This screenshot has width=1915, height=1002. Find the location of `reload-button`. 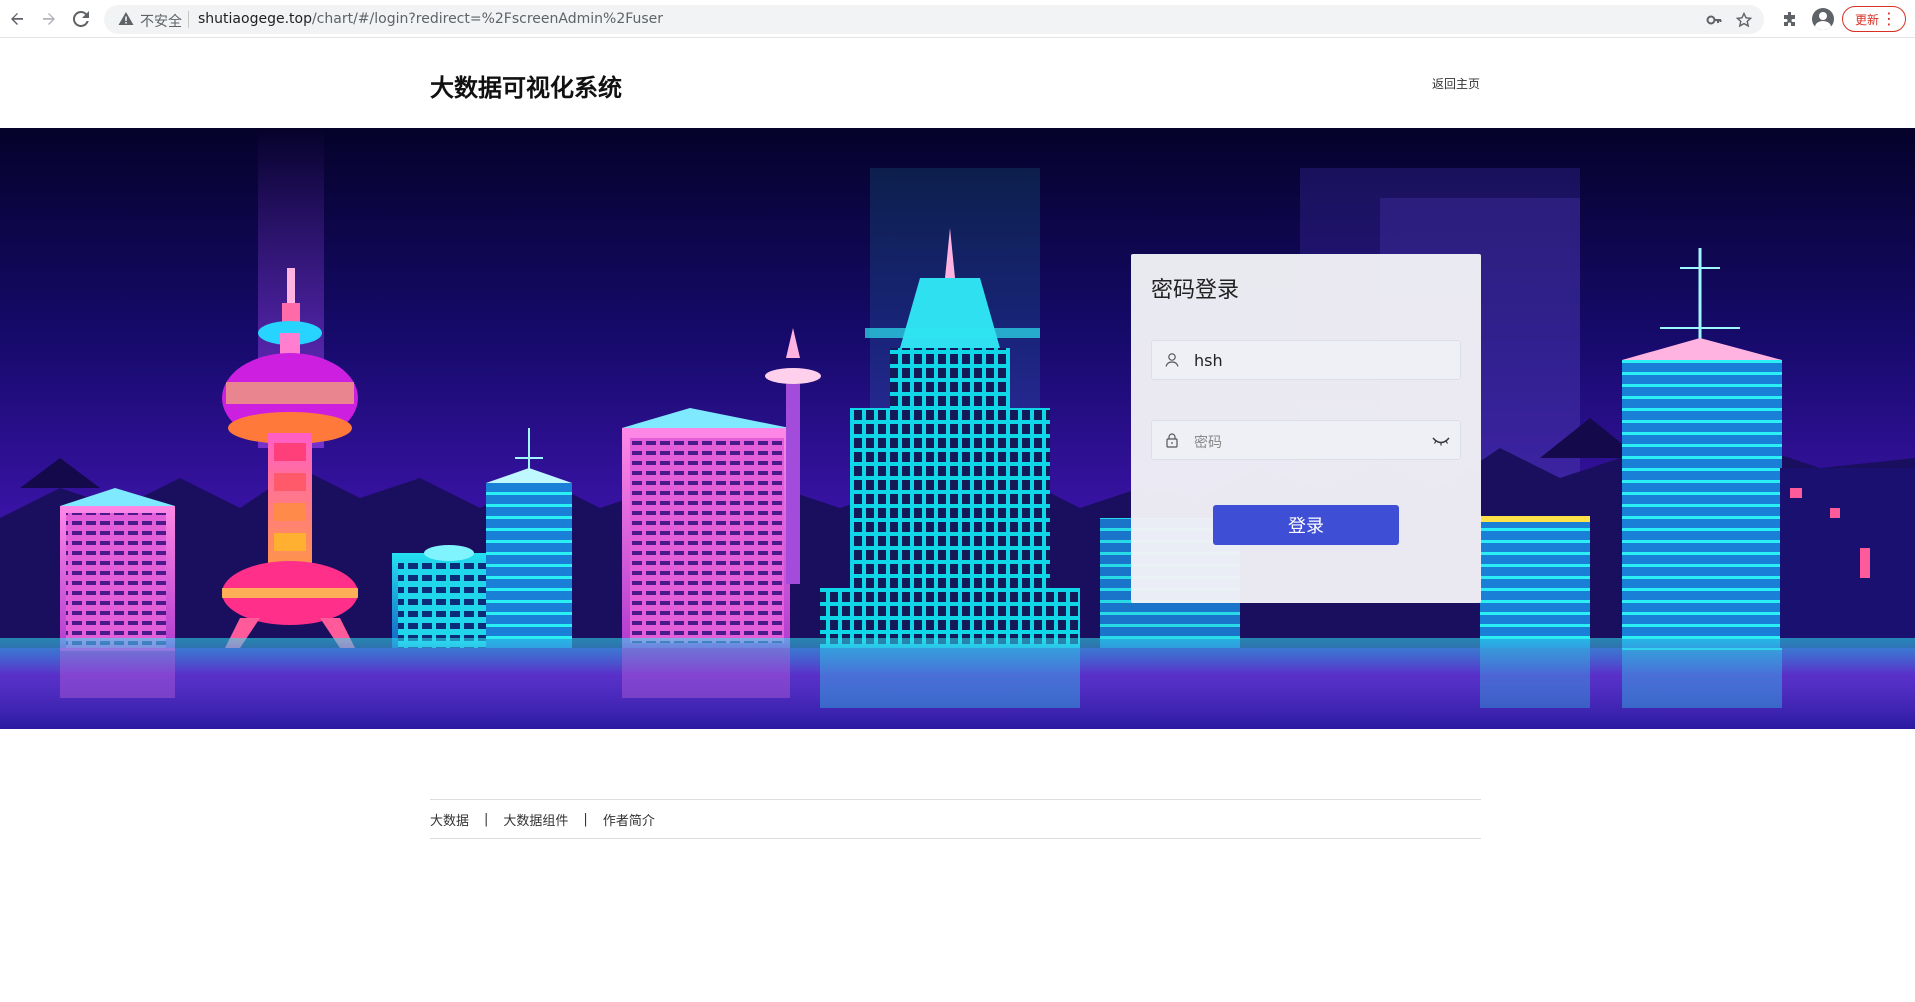

reload-button is located at coordinates (81, 19).